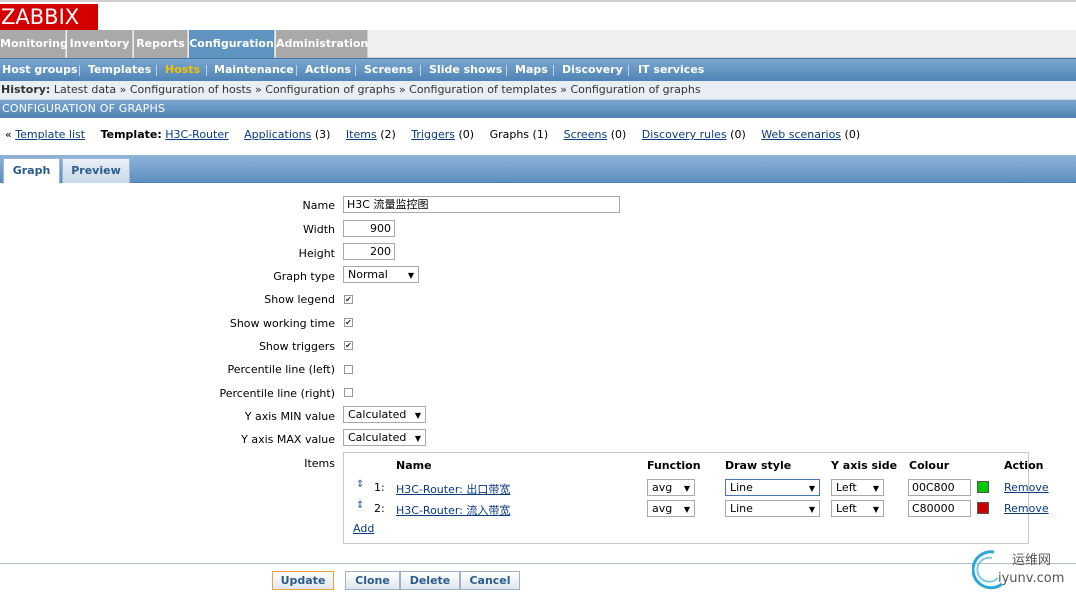 The width and height of the screenshot is (1076, 593). Describe the element at coordinates (481, 204) in the screenshot. I see `name-input: H3C 流量监控图` at that location.